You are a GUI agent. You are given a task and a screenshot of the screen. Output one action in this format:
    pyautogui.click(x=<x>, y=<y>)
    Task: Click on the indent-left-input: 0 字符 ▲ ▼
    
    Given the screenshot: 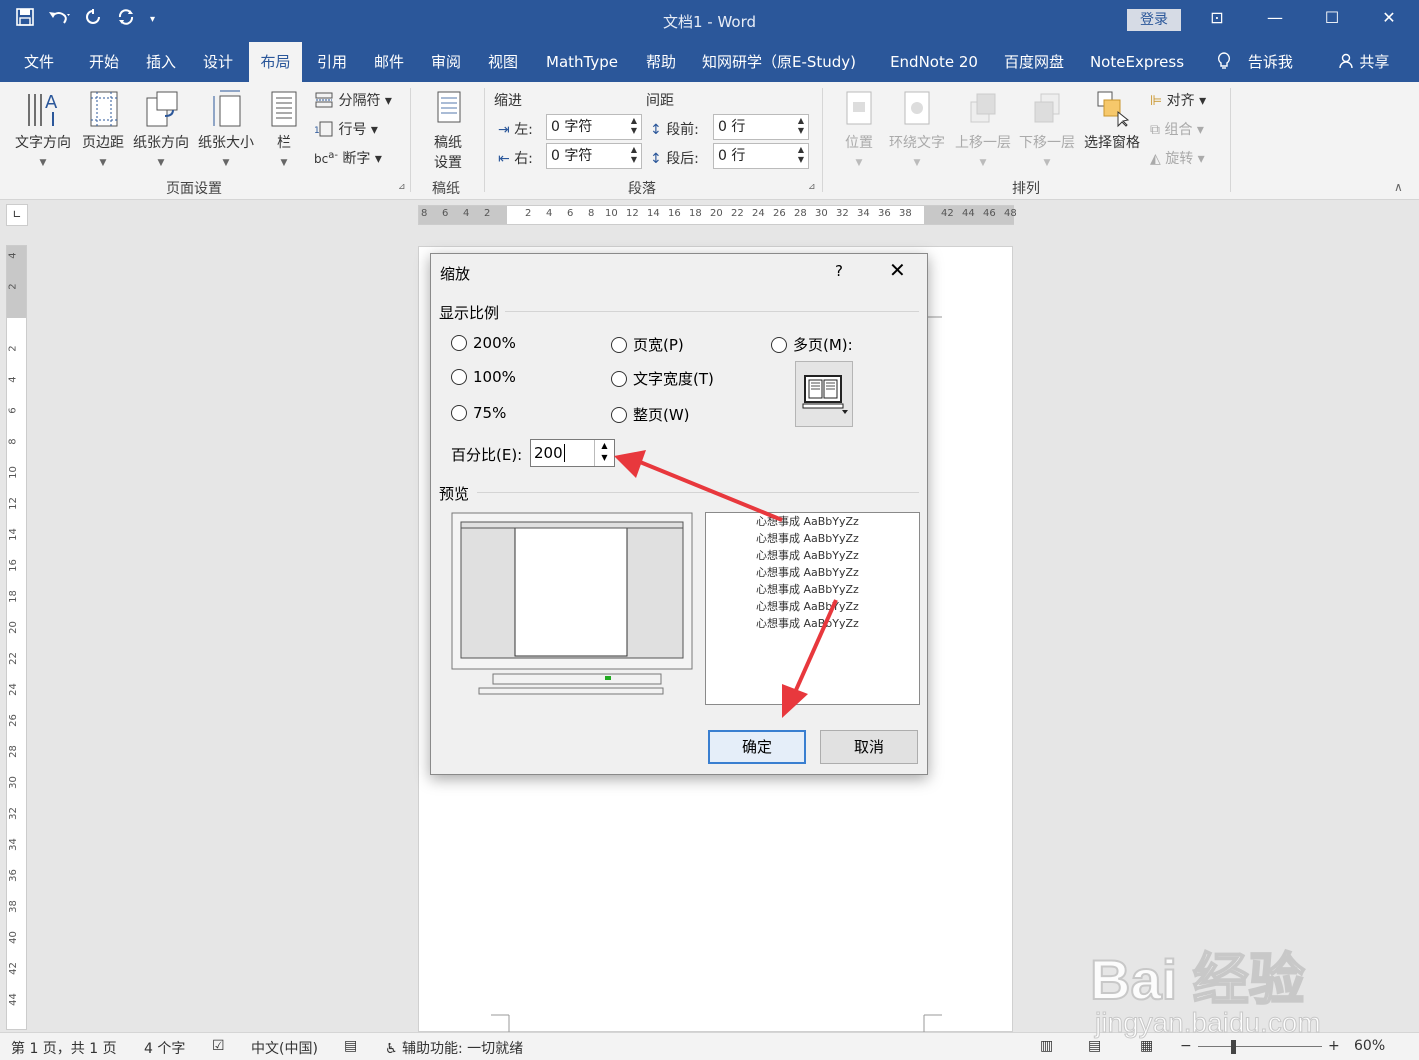 What is the action you would take?
    pyautogui.click(x=594, y=127)
    